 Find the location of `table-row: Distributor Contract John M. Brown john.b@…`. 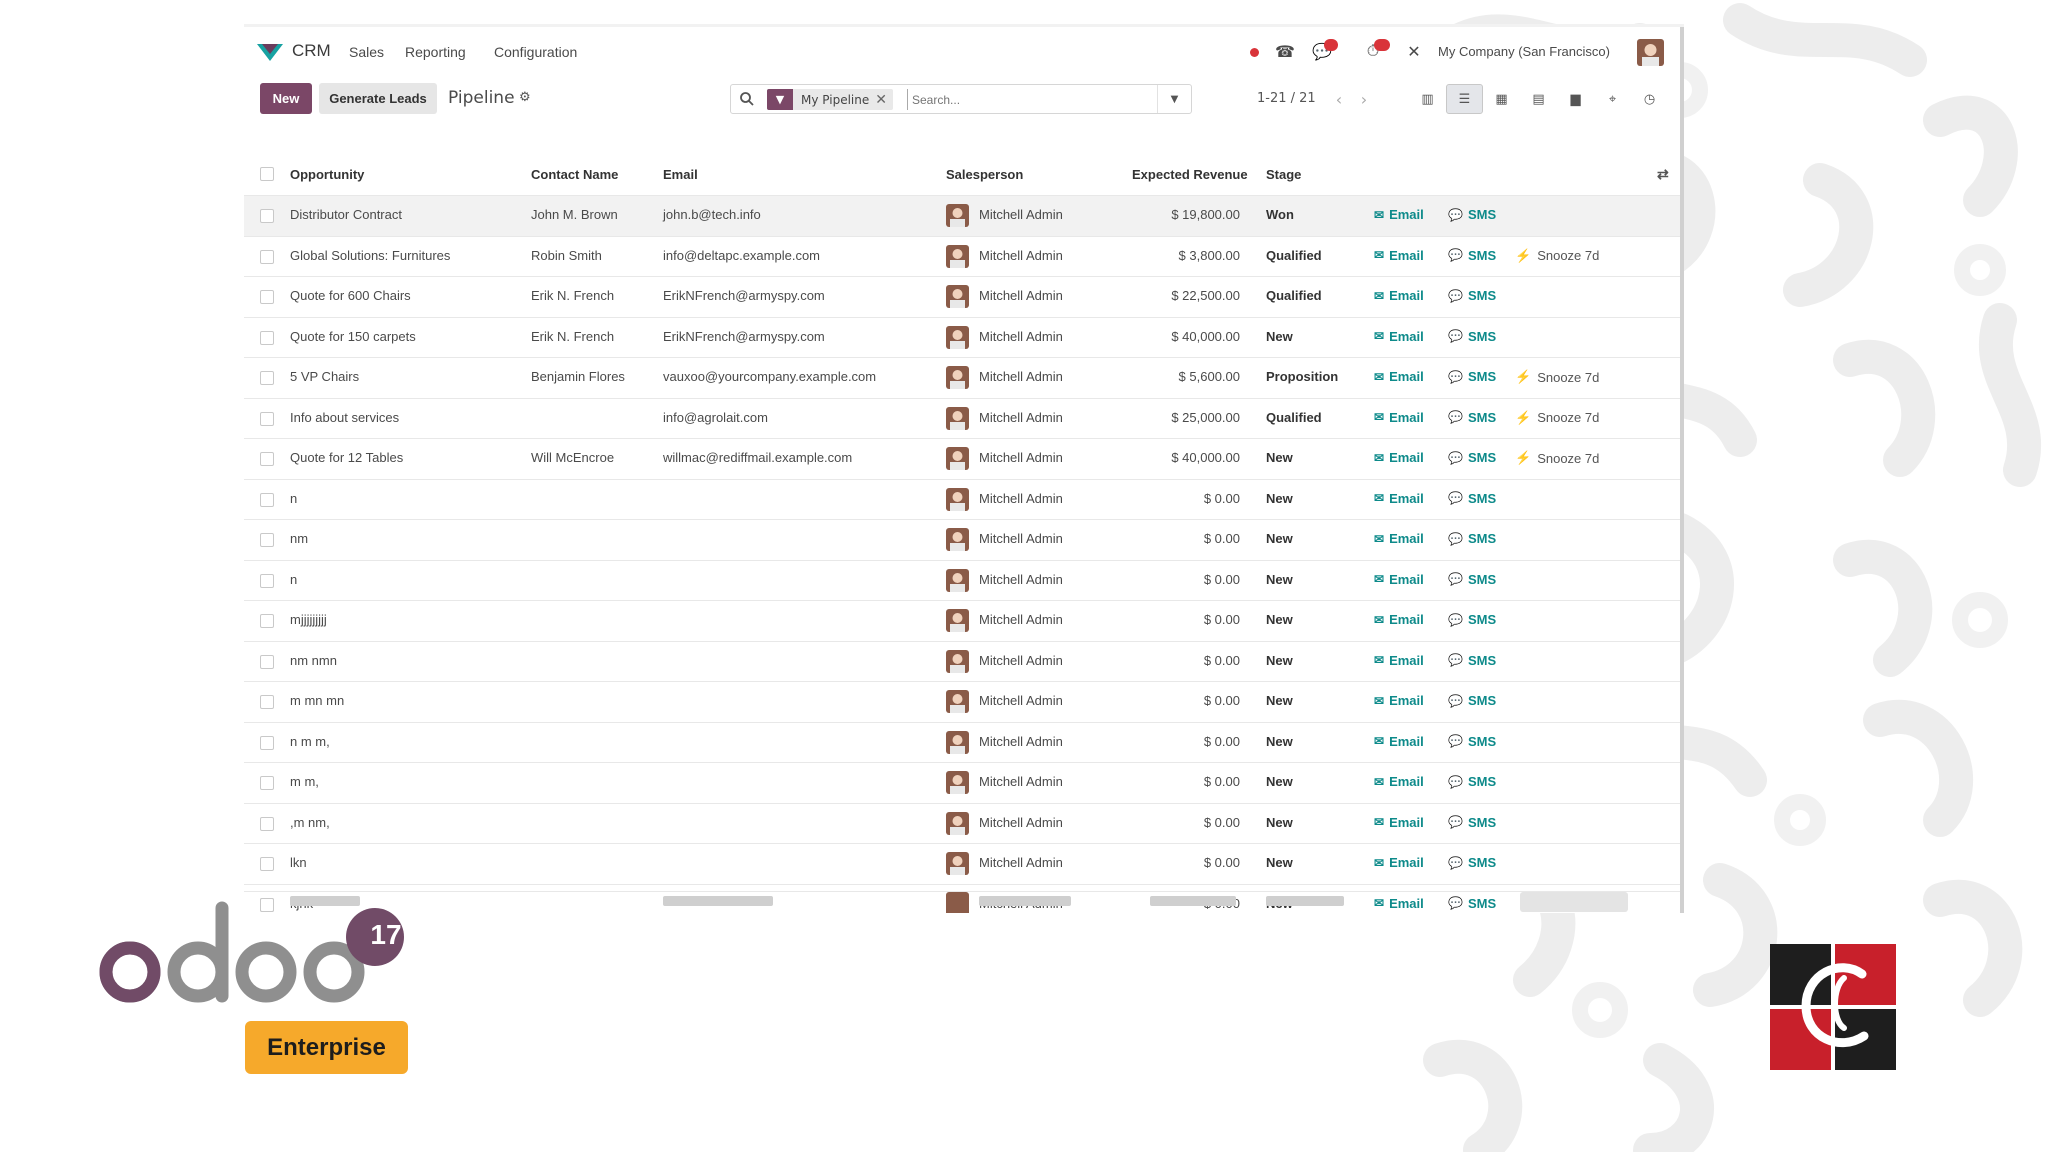

table-row: Distributor Contract John M. Brown john.b@… is located at coordinates (962, 215).